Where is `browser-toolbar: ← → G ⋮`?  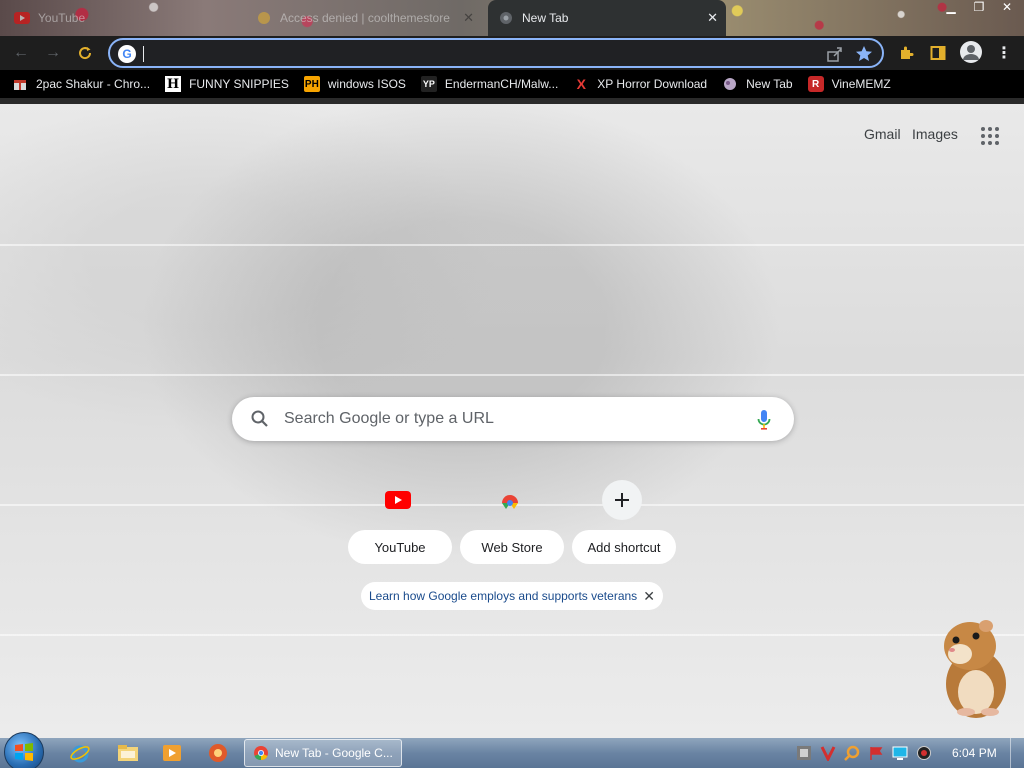
browser-toolbar: ← → G ⋮ is located at coordinates (512, 53).